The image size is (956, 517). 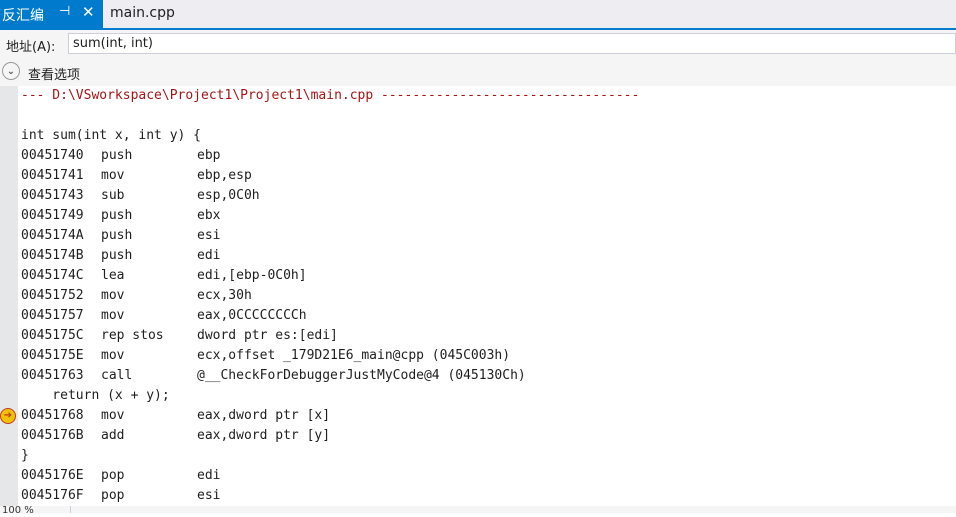 I want to click on instruction-address: 00451741, so click(x=52, y=175).